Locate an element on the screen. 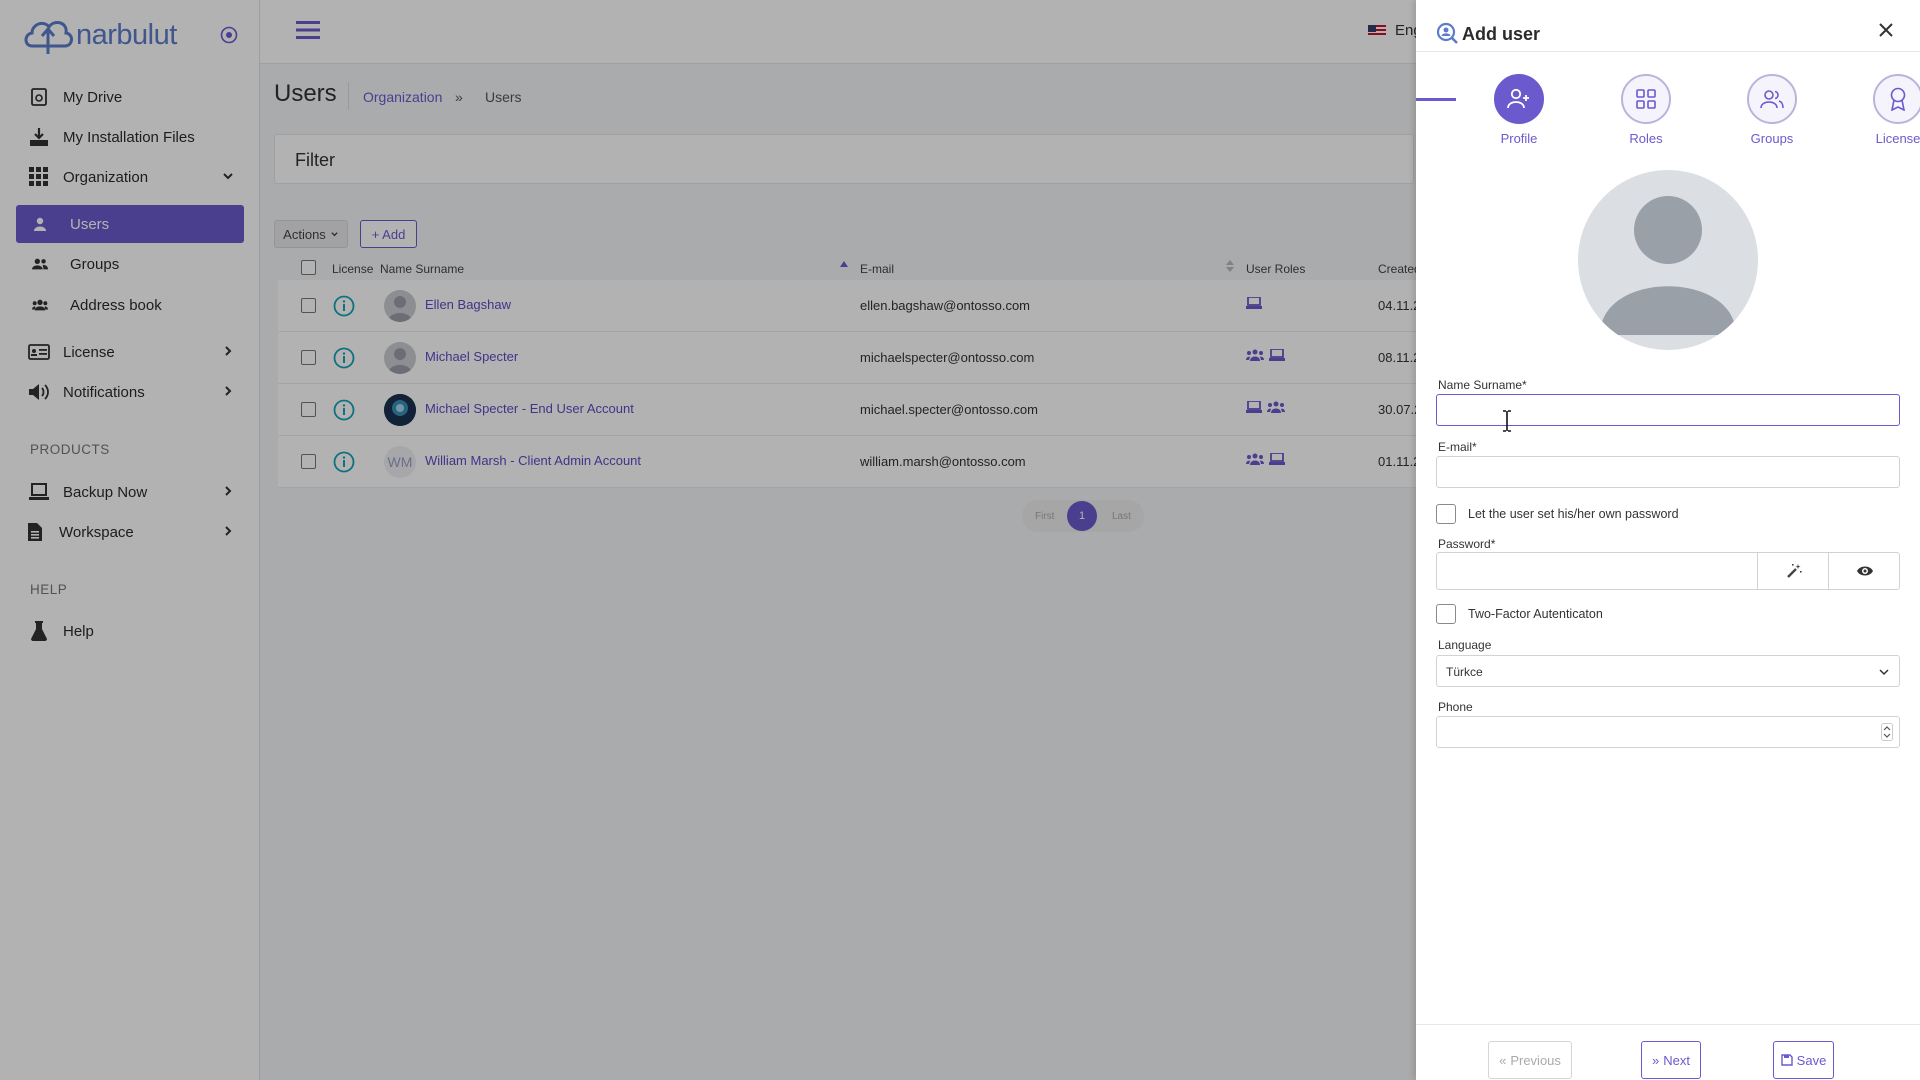  number-spinner-icon is located at coordinates (1887, 732).